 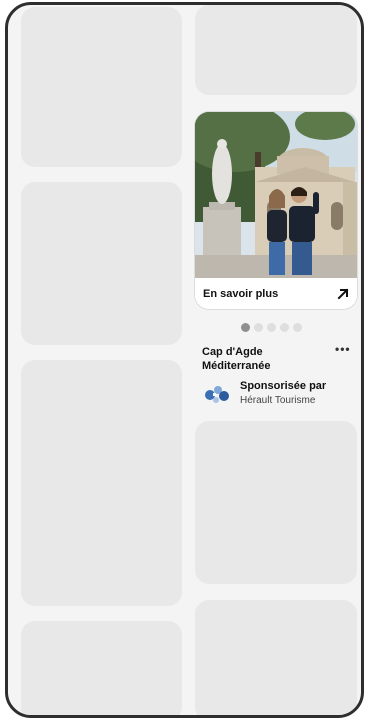 What do you see at coordinates (245, 327) in the screenshot?
I see `carousel-dot-active` at bounding box center [245, 327].